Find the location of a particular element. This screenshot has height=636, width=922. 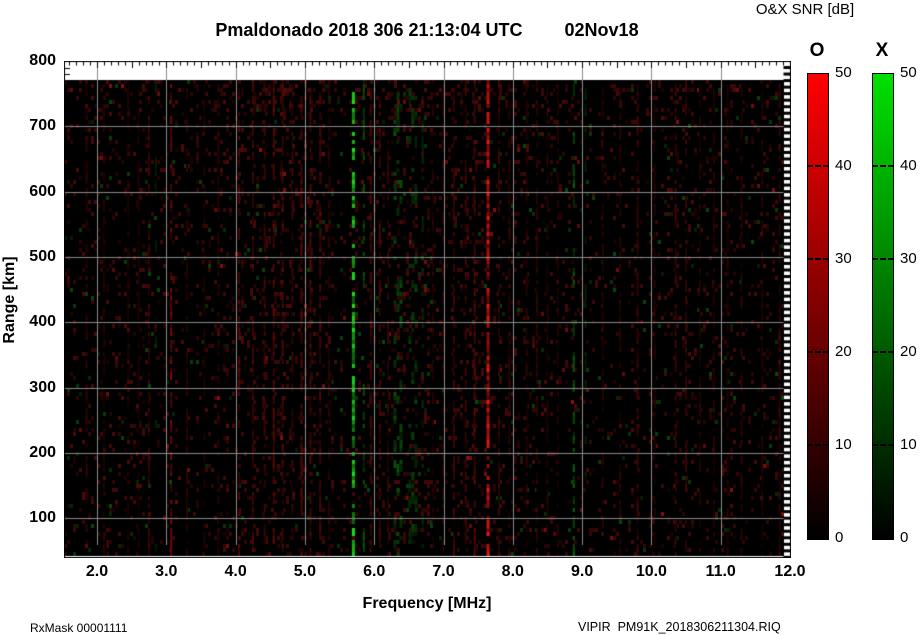

title-station-time: Pmaldonado 2018 306 21:13:04 UTC is located at coordinates (369, 30).